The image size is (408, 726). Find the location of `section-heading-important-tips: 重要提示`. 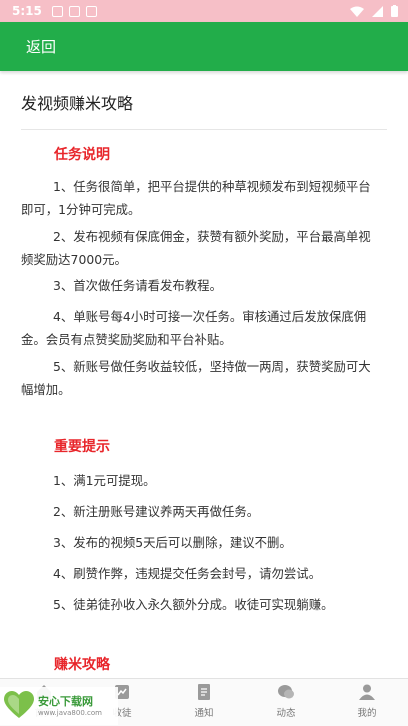

section-heading-important-tips: 重要提示 is located at coordinates (82, 447).